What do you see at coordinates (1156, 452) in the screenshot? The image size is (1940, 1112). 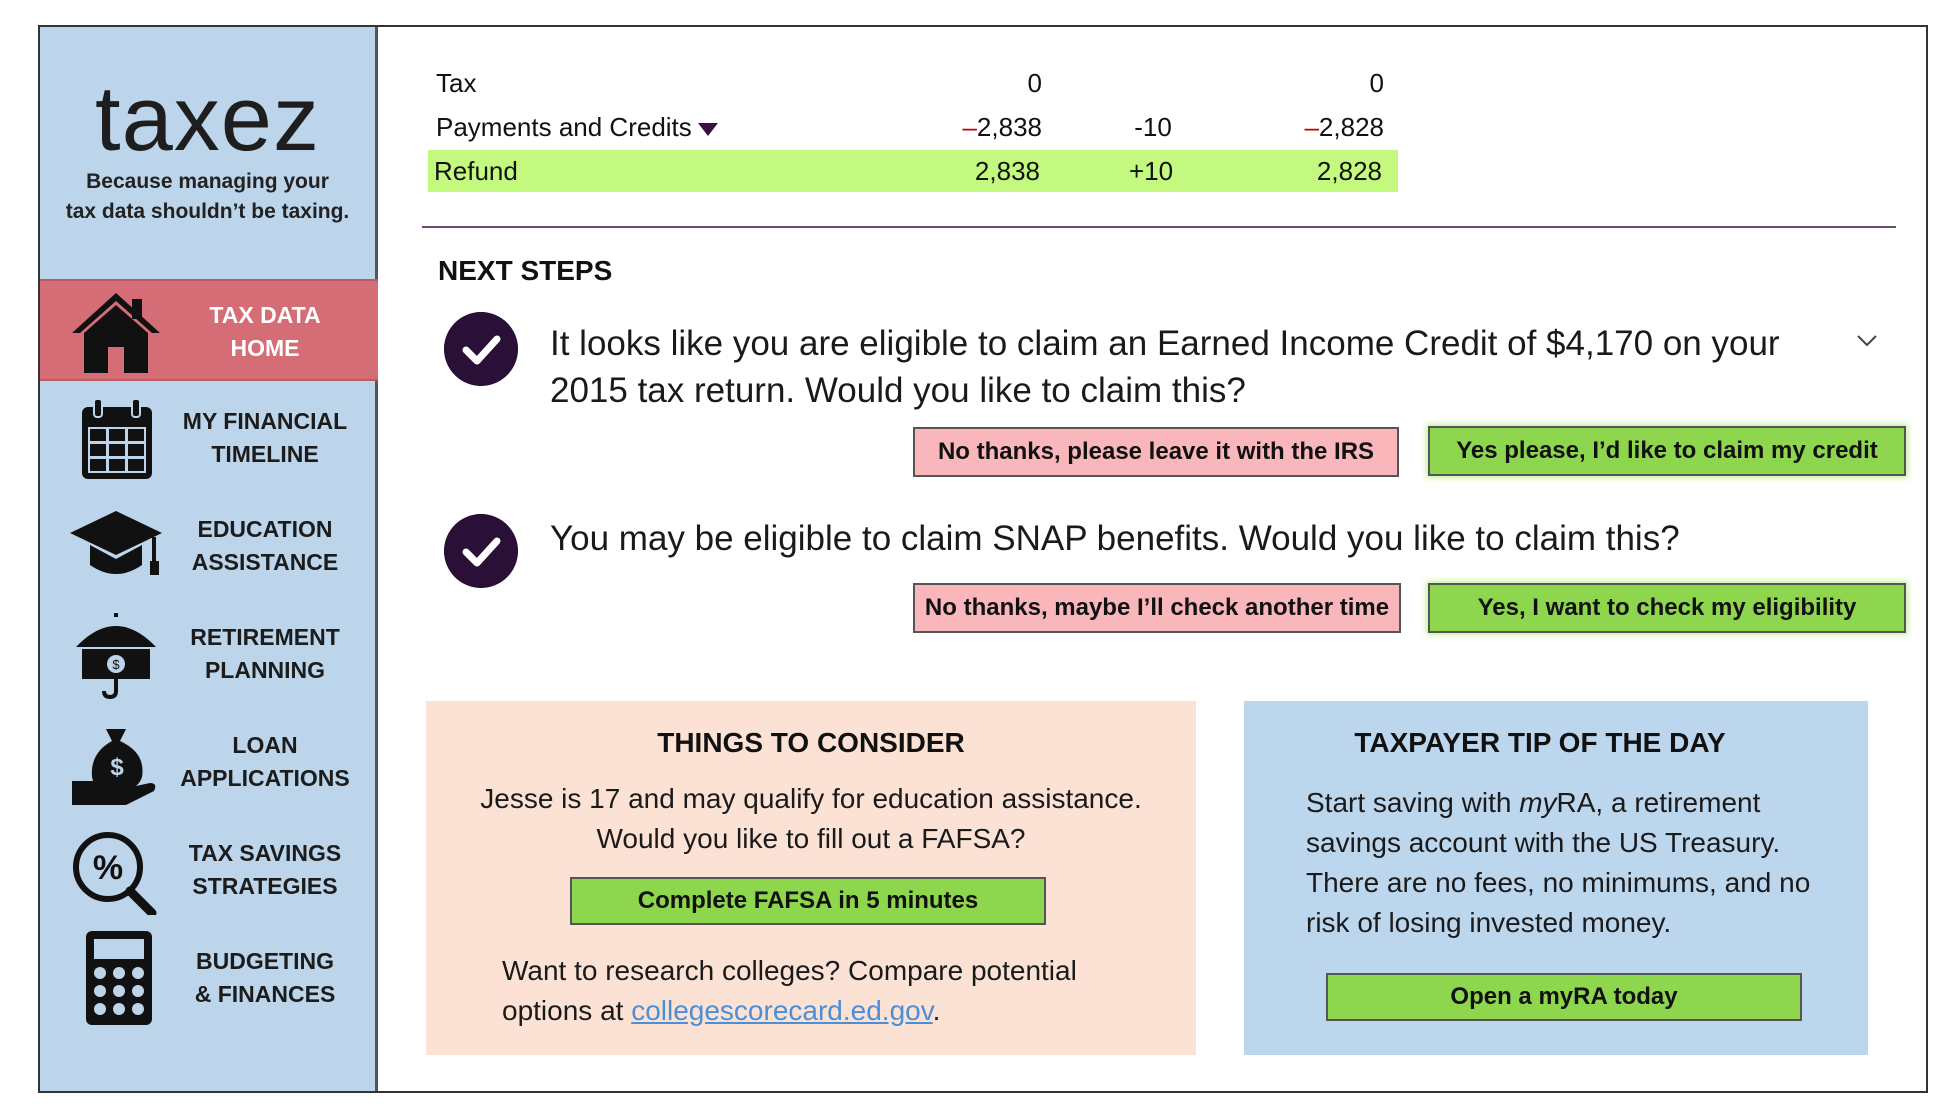 I see `decline-eic-button: No thanks, please leave it with the IRS` at bounding box center [1156, 452].